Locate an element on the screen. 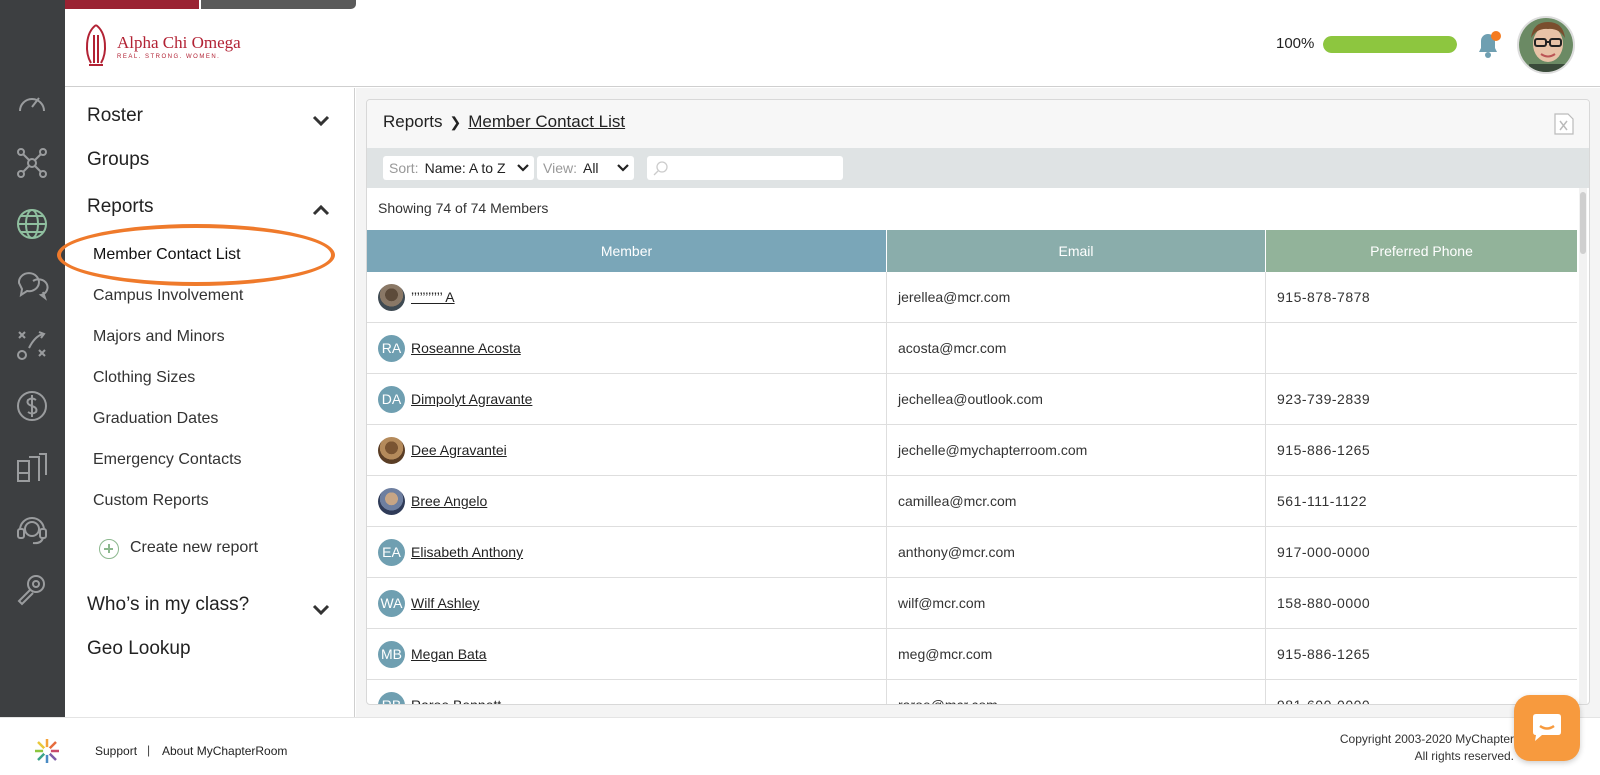 Image resolution: width=1600 pixels, height=775 pixels. member-name-link: Elisabeth Anthony is located at coordinates (467, 552).